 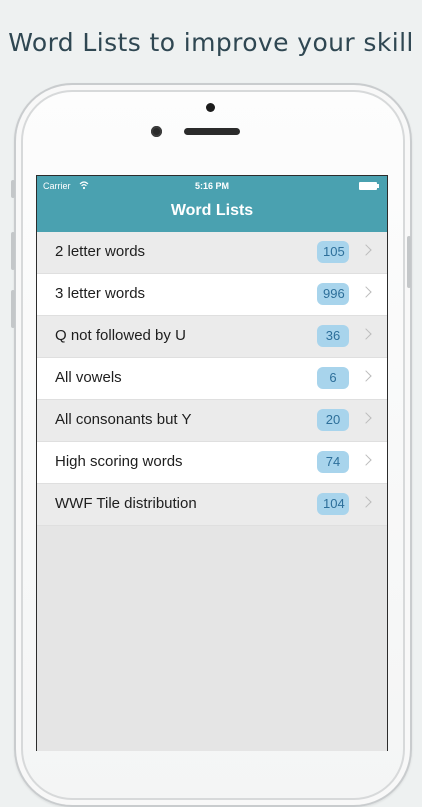 What do you see at coordinates (100, 251) in the screenshot?
I see `list-item-label: 2 letter words` at bounding box center [100, 251].